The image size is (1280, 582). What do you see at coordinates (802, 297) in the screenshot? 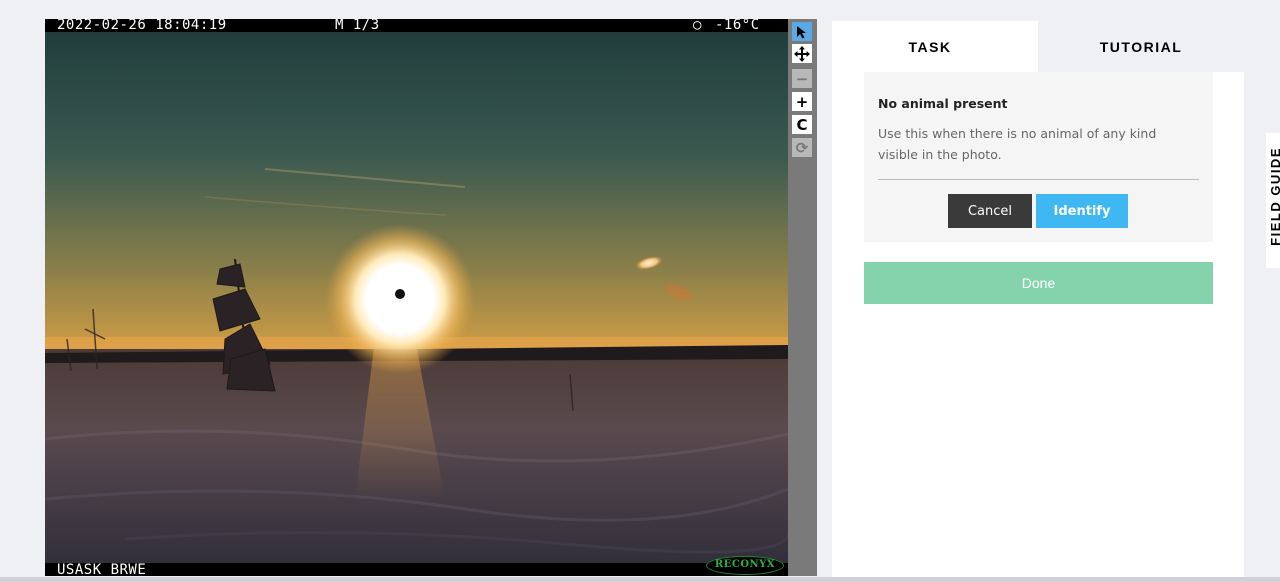
I see `image-toolbar: − + C ⟳` at bounding box center [802, 297].